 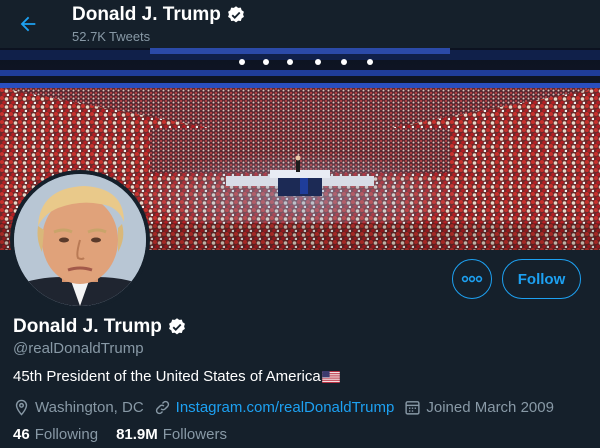 I want to click on back-button, so click(x=28, y=24).